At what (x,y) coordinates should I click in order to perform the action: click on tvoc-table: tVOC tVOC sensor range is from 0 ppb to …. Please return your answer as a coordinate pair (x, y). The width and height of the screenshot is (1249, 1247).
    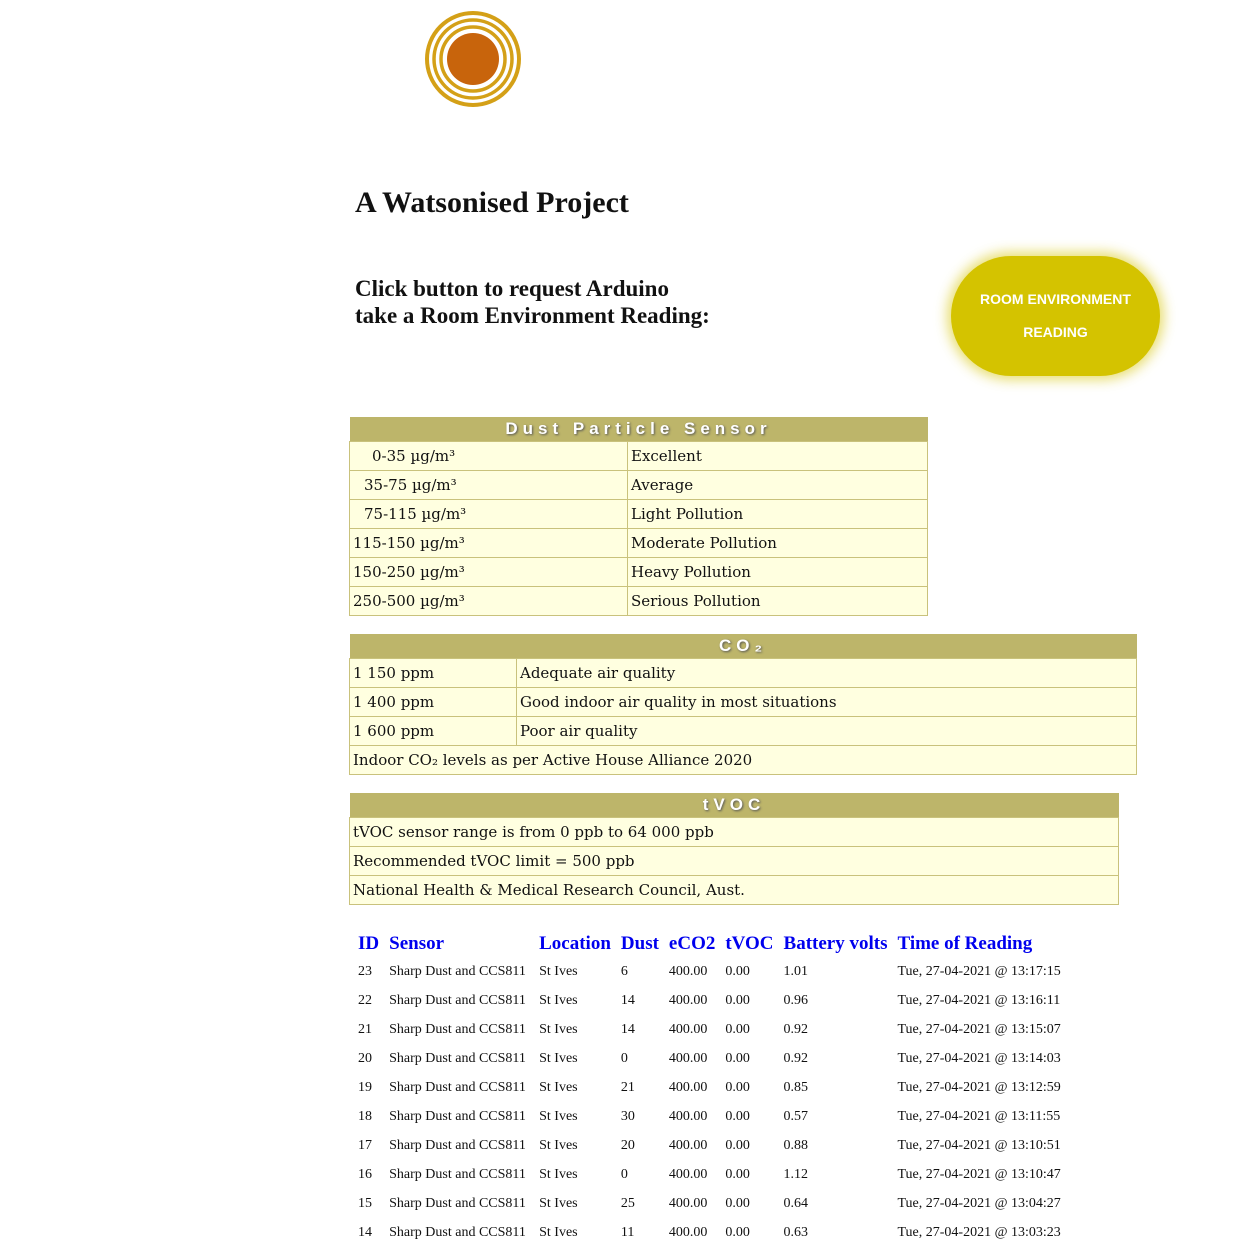
    Looking at the image, I should click on (734, 849).